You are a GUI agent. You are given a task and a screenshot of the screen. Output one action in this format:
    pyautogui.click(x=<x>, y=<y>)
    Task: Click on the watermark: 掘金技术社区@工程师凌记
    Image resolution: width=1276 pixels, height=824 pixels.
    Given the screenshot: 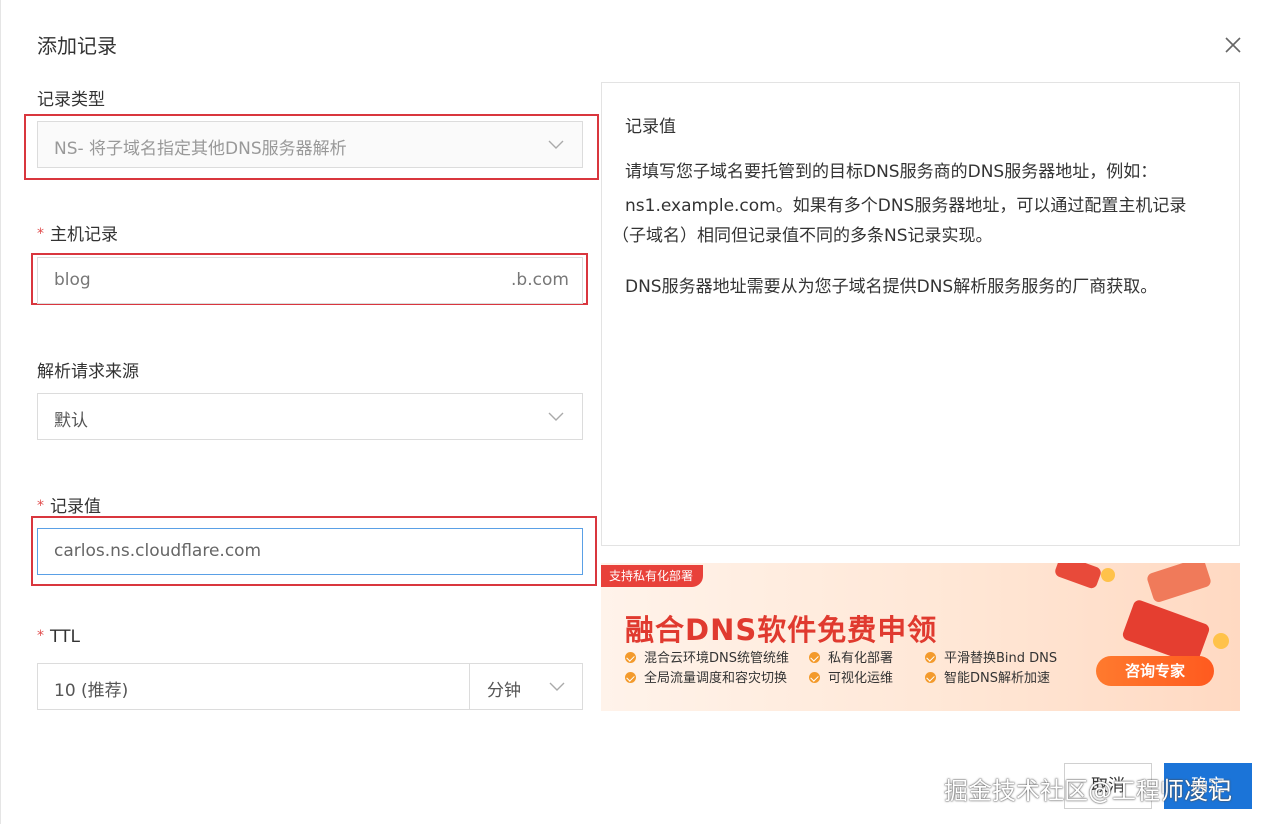 What is the action you would take?
    pyautogui.click(x=1088, y=791)
    